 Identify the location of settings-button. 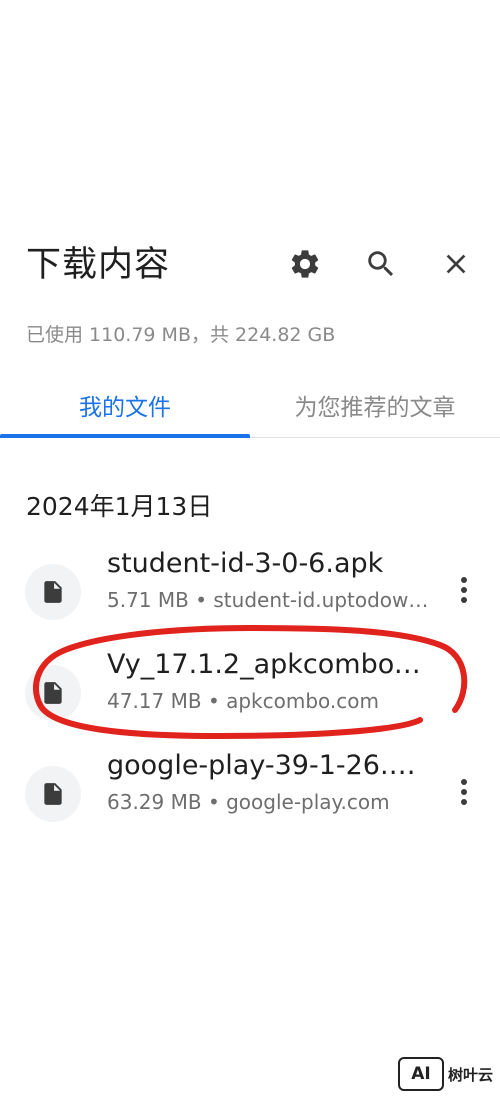
(305, 264).